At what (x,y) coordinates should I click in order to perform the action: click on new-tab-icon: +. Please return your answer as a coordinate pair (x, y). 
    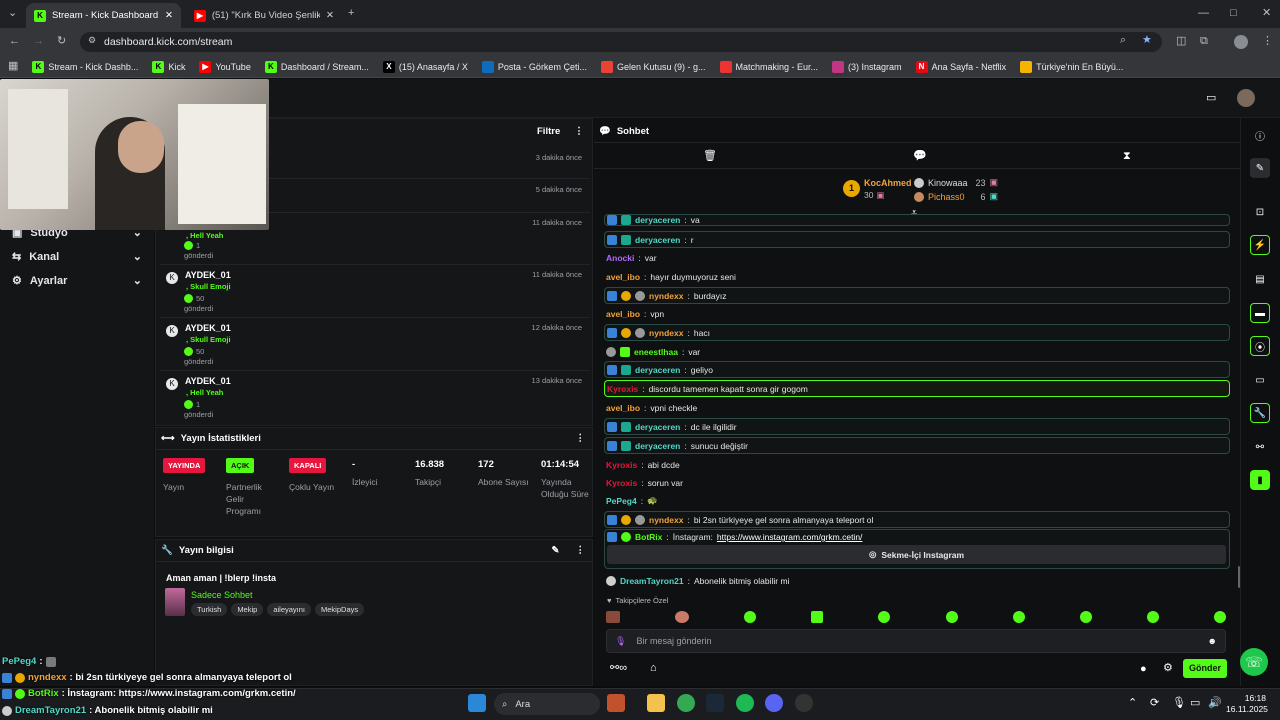
    Looking at the image, I should click on (351, 13).